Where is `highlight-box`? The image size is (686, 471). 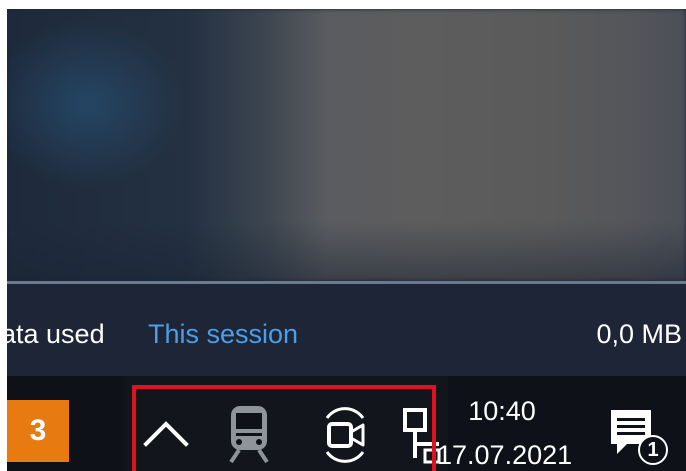 highlight-box is located at coordinates (284, 428).